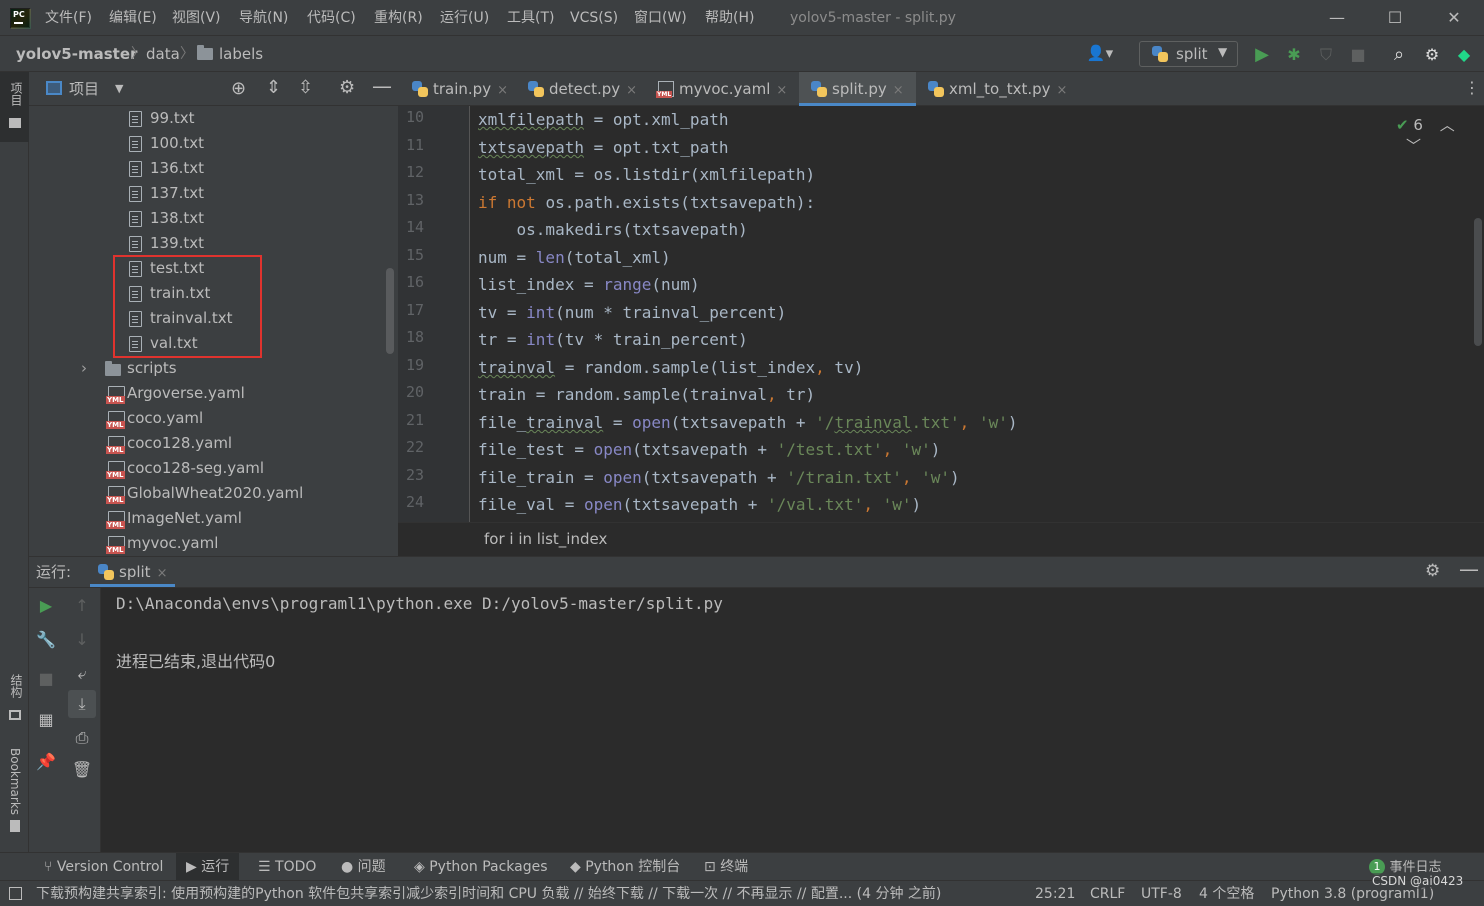 This screenshot has height=906, width=1484. What do you see at coordinates (1107, 893) in the screenshot?
I see `line-separator: CRLF` at bounding box center [1107, 893].